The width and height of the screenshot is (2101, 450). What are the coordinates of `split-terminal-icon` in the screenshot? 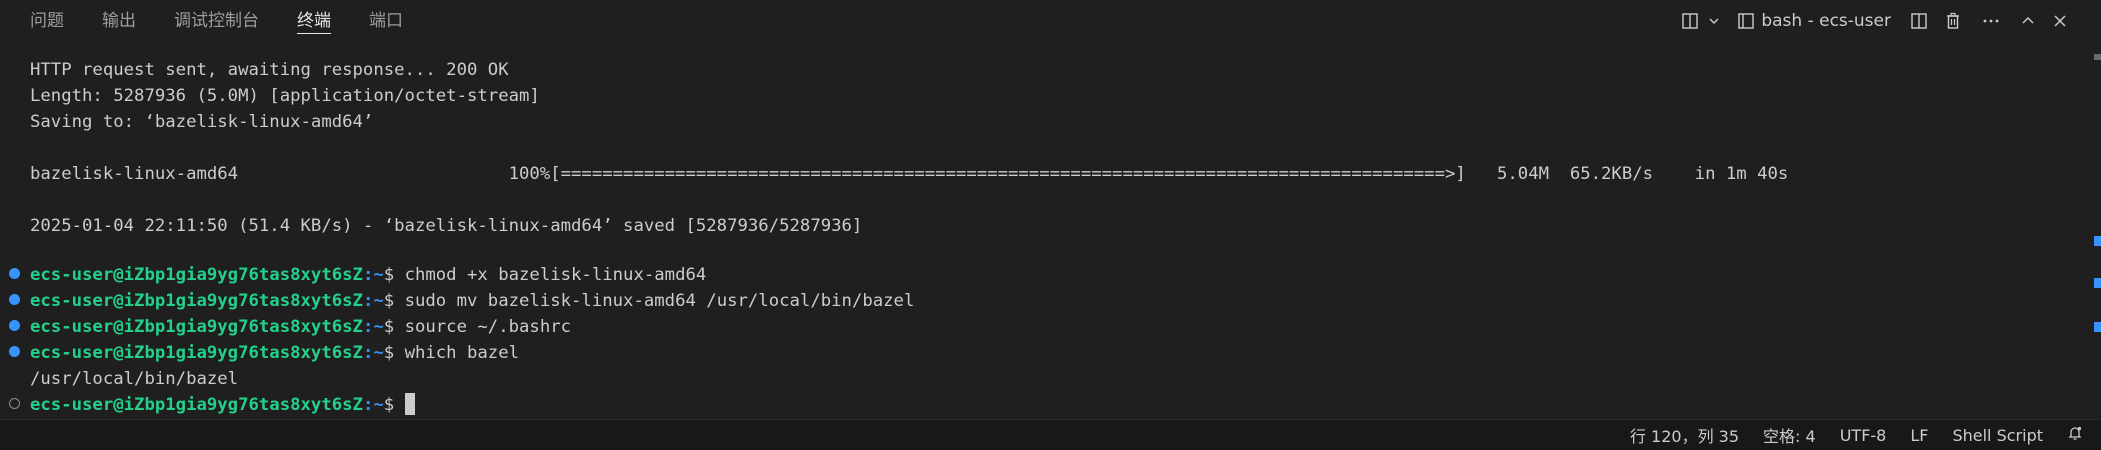 It's located at (1919, 21).